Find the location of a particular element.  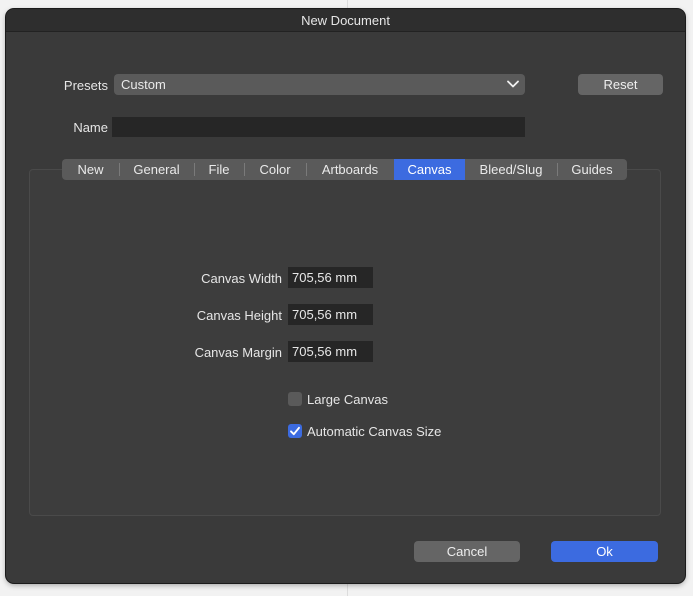

canvas-width-label: Canvas Width is located at coordinates (241, 278).